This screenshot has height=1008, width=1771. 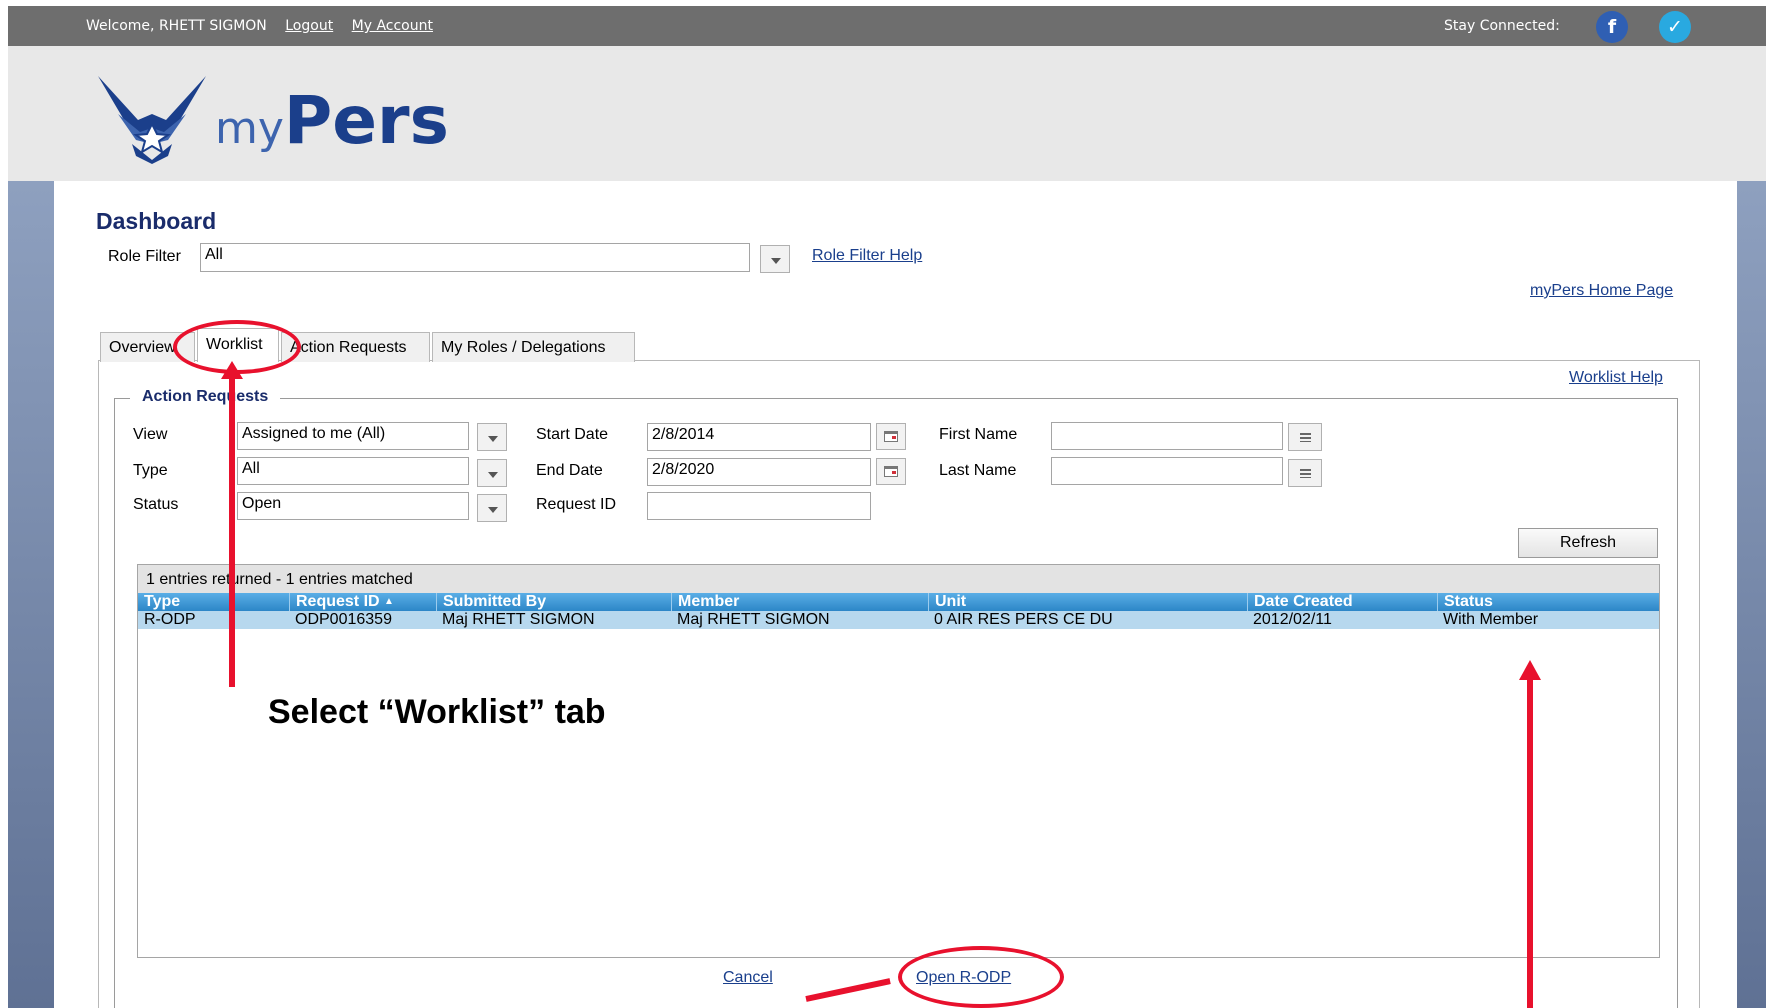 What do you see at coordinates (891, 436) in the screenshot?
I see `start-date-calendar-icon` at bounding box center [891, 436].